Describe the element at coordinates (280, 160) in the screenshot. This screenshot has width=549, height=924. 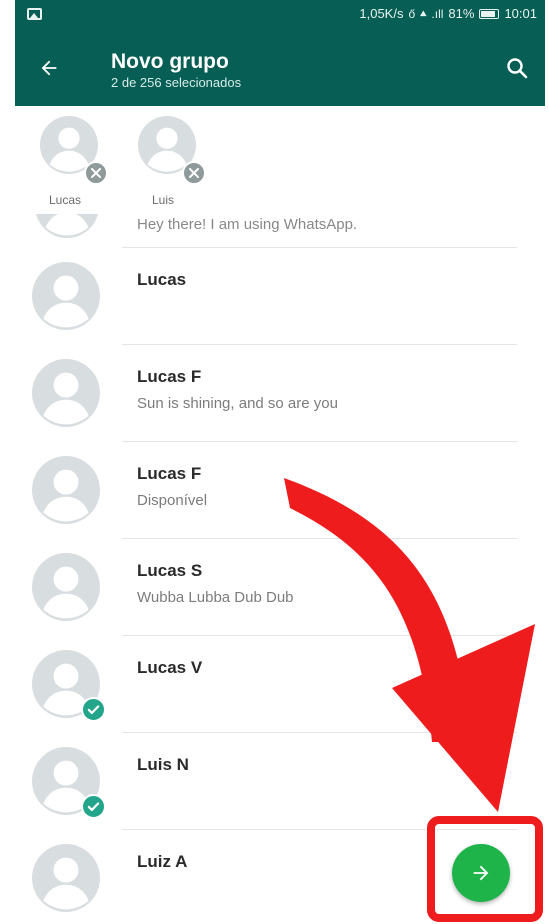
I see `selected-contacts-strip: Lucas Luis` at that location.